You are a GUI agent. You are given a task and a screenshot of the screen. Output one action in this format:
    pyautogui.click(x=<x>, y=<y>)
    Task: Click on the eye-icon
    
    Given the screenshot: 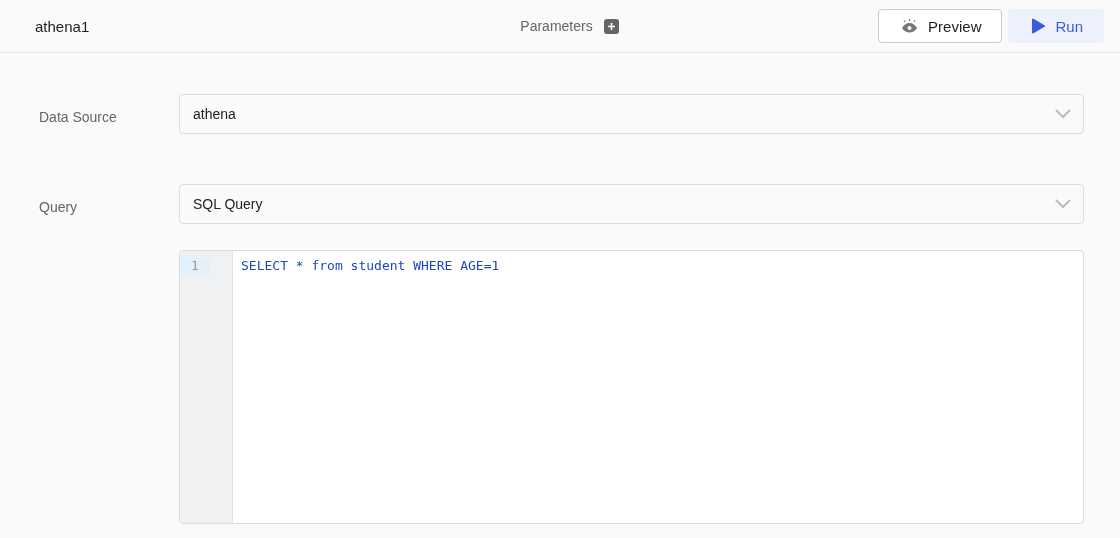 What is the action you would take?
    pyautogui.click(x=910, y=26)
    